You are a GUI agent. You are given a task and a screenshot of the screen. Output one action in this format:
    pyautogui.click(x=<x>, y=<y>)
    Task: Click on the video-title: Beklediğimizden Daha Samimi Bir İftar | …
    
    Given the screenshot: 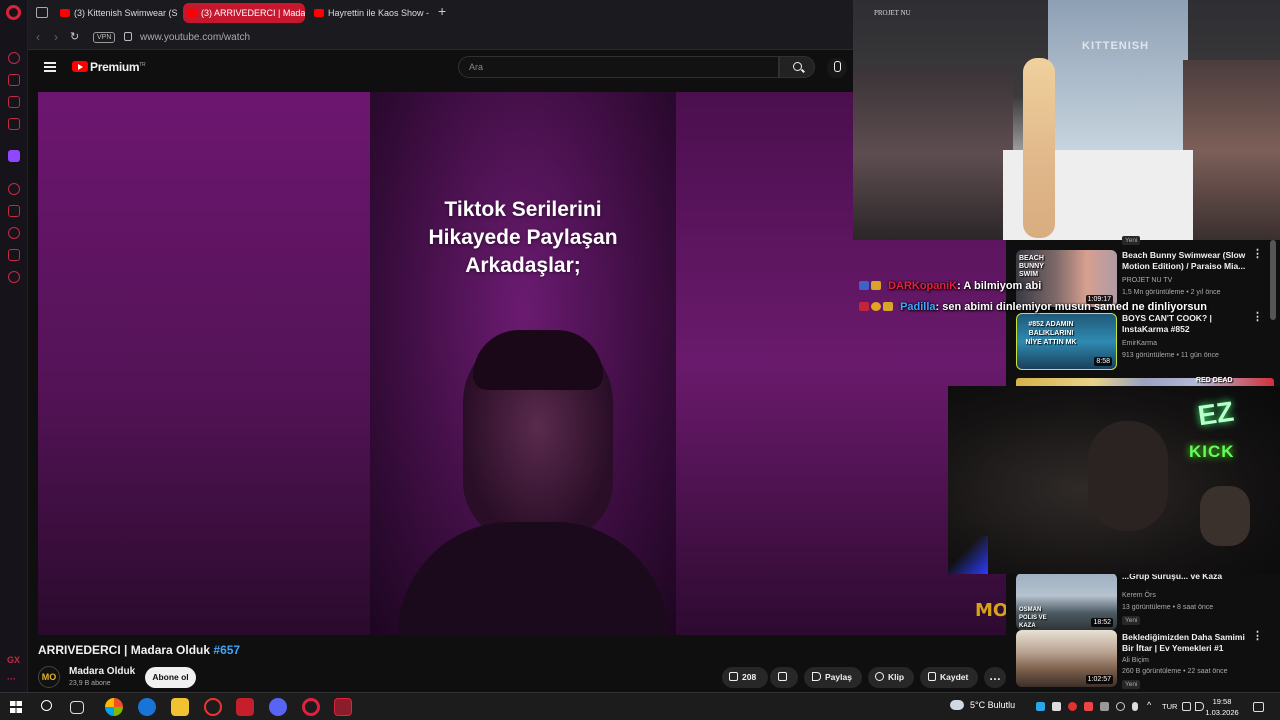 What is the action you would take?
    pyautogui.click(x=1184, y=643)
    